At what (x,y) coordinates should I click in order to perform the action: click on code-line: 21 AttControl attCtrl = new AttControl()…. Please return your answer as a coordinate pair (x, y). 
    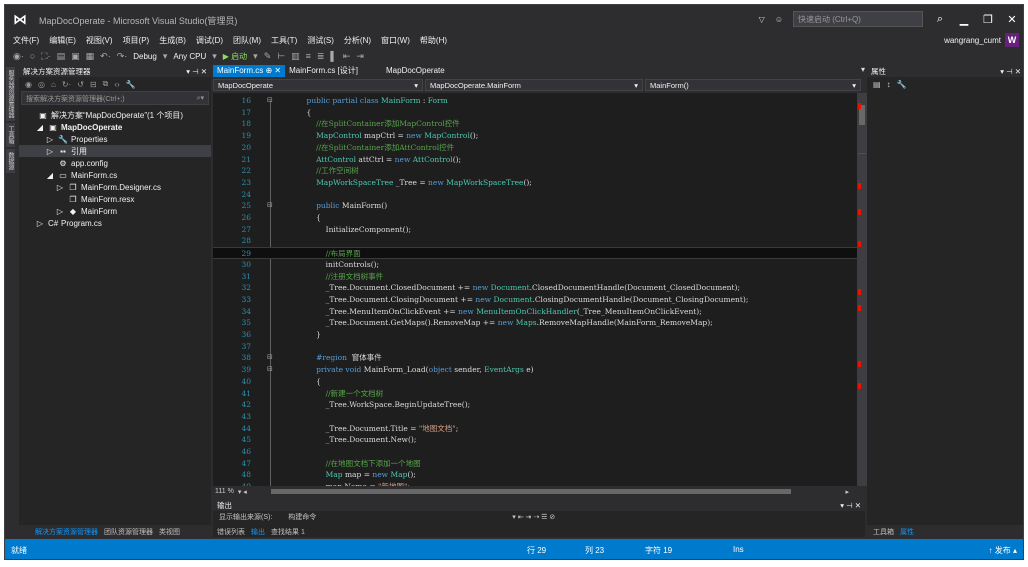
    Looking at the image, I should click on (535, 160).